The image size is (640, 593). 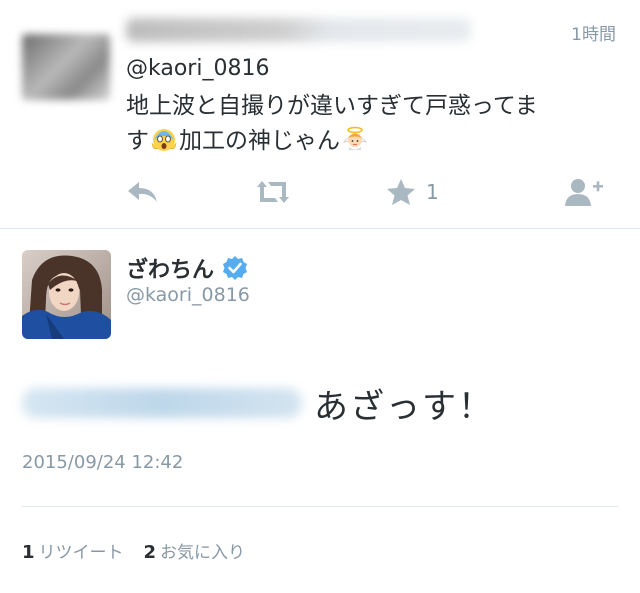 What do you see at coordinates (150, 552) in the screenshot?
I see `favorites-count: 2` at bounding box center [150, 552].